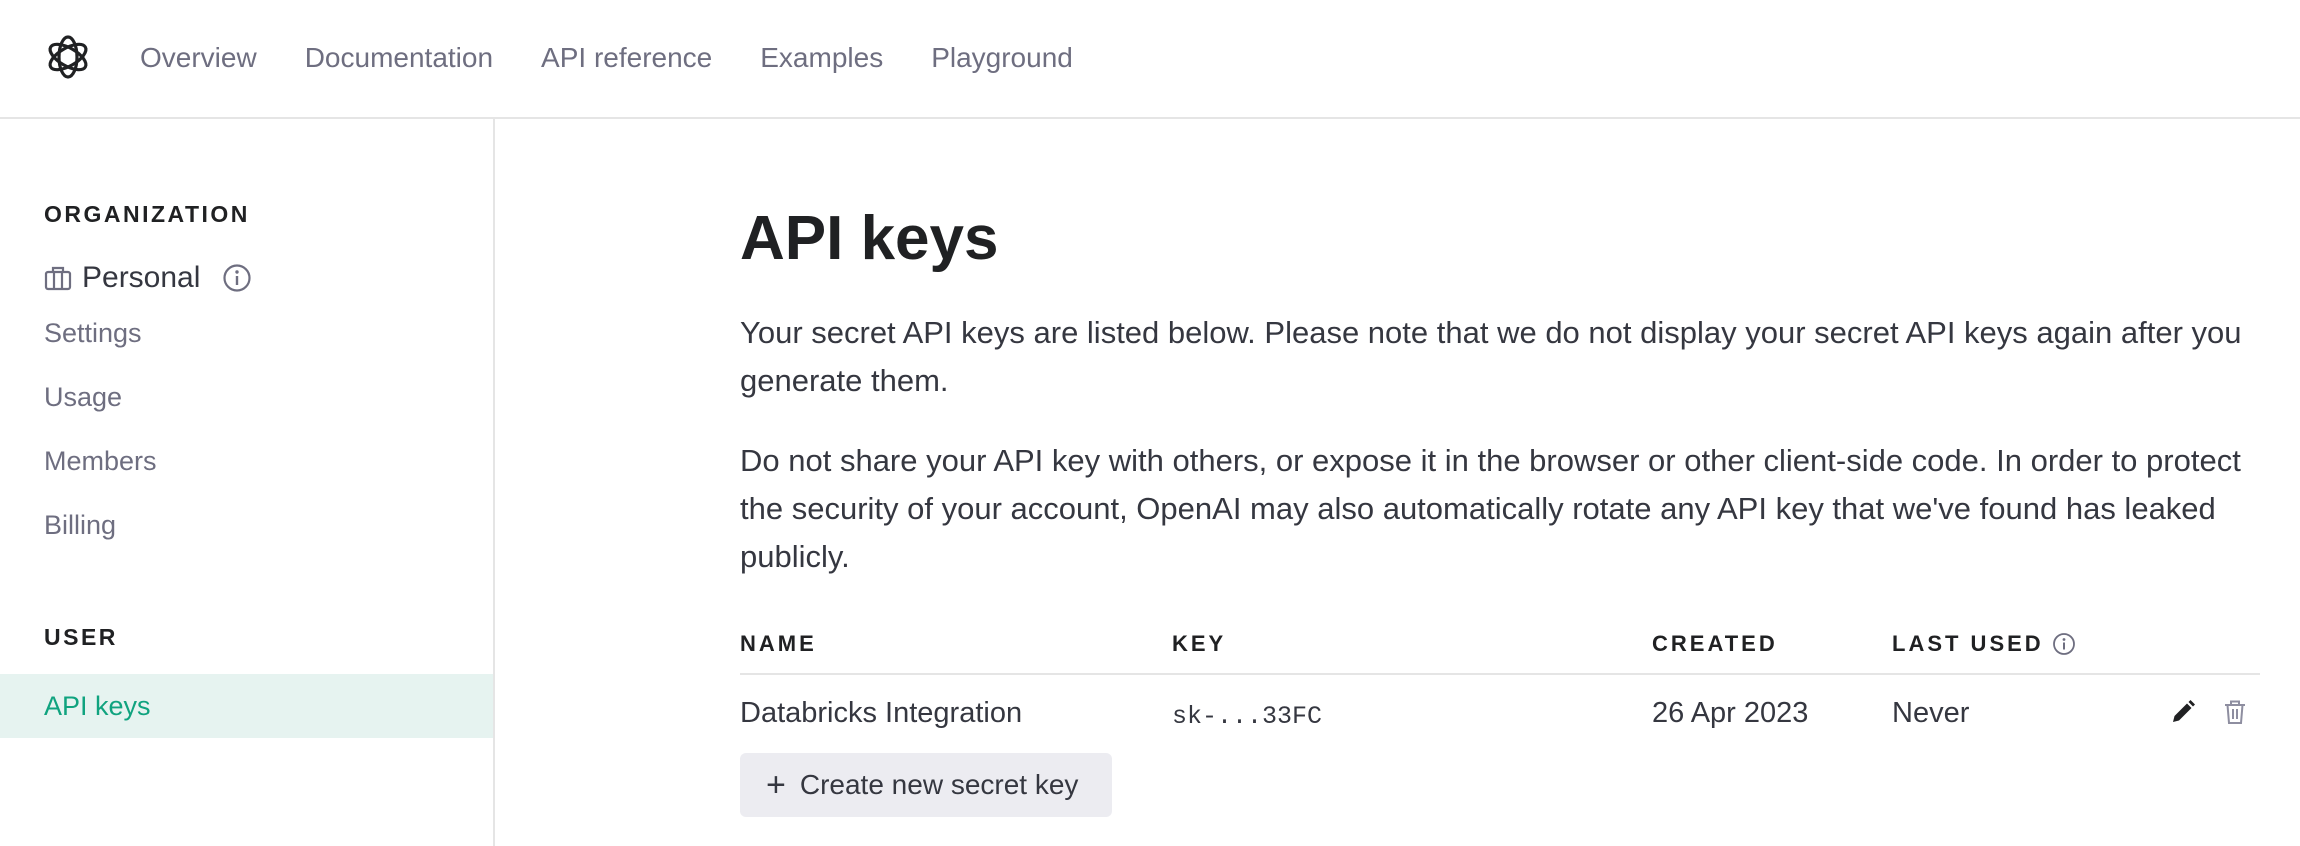 The height and width of the screenshot is (846, 2300). Describe the element at coordinates (869, 238) in the screenshot. I see `page-title: API keys` at that location.